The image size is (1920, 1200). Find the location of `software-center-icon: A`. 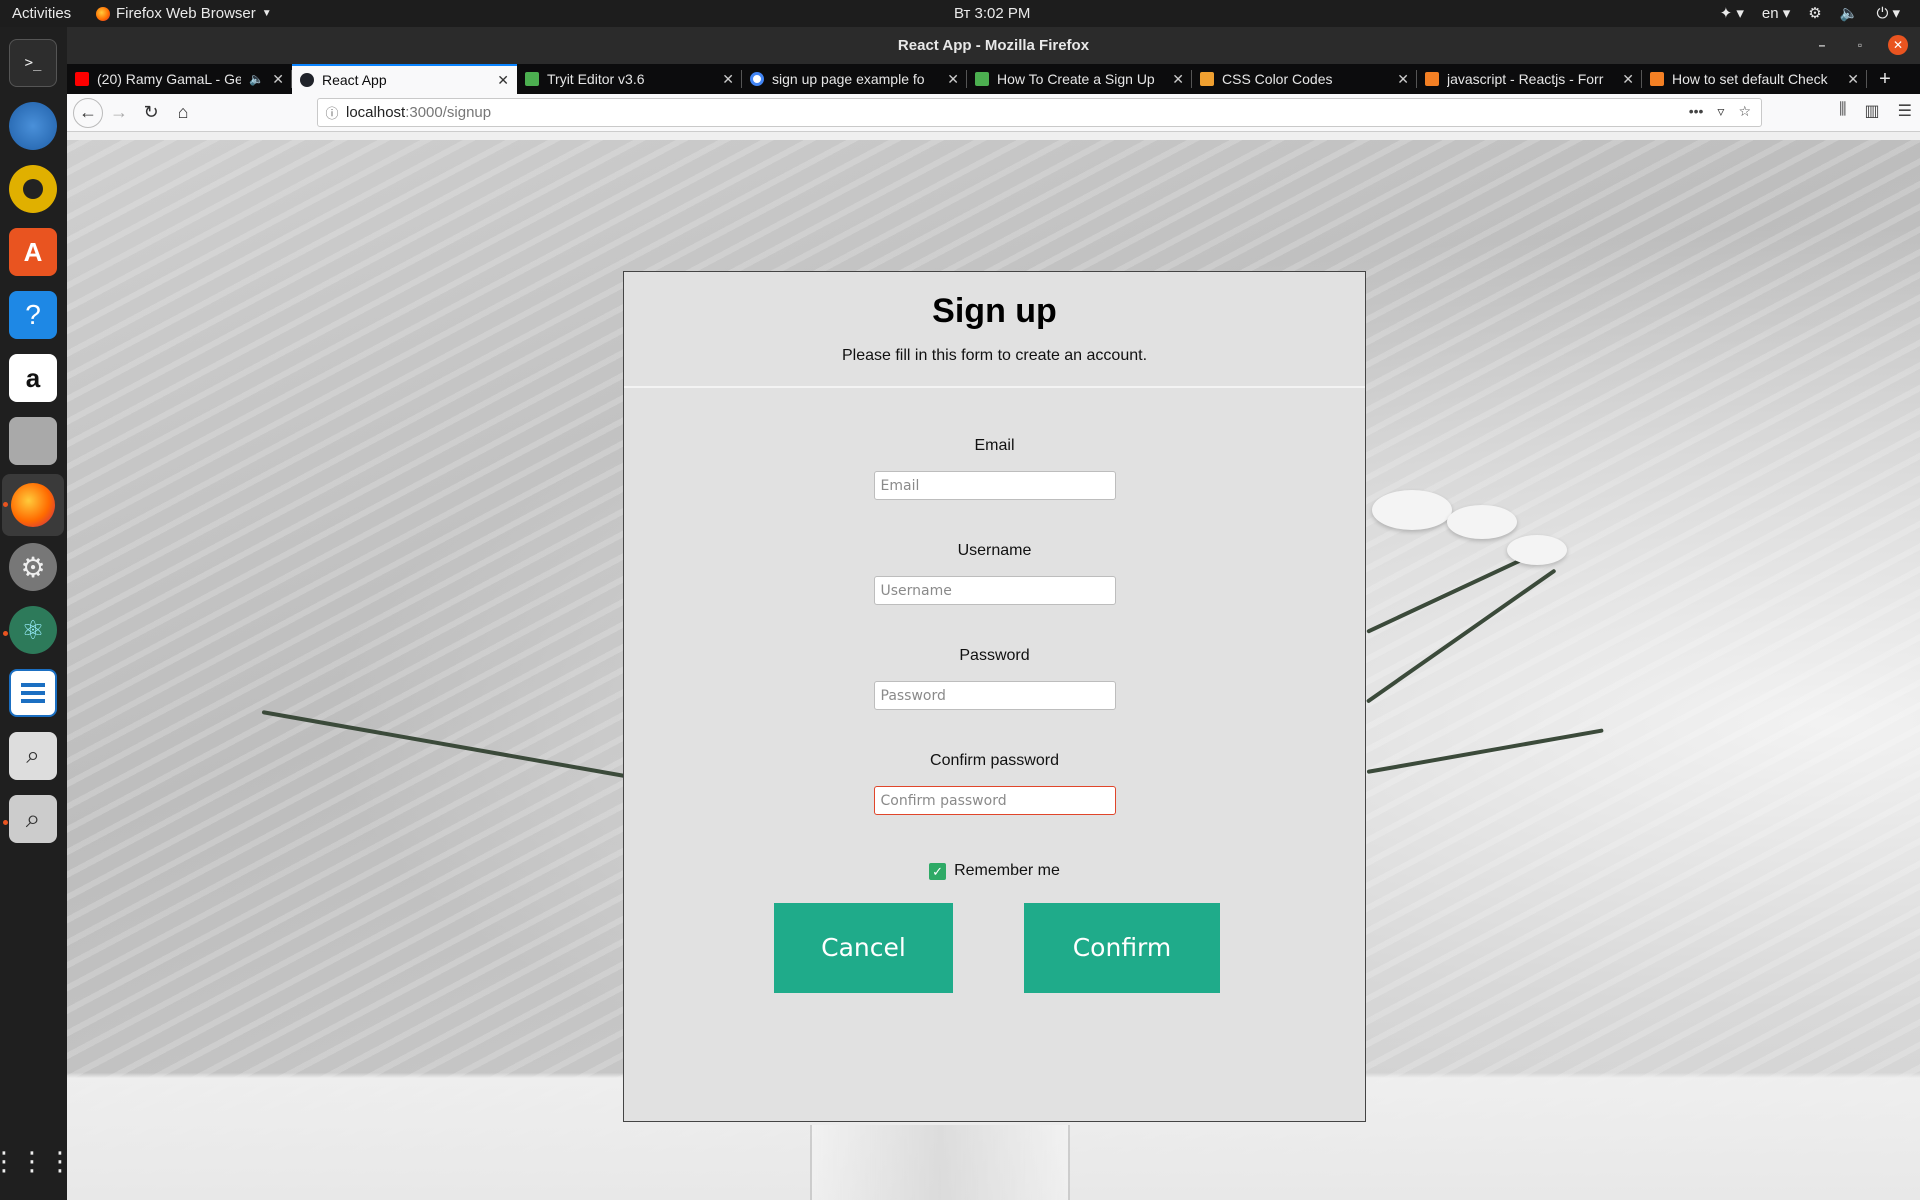

software-center-icon: A is located at coordinates (33, 252).